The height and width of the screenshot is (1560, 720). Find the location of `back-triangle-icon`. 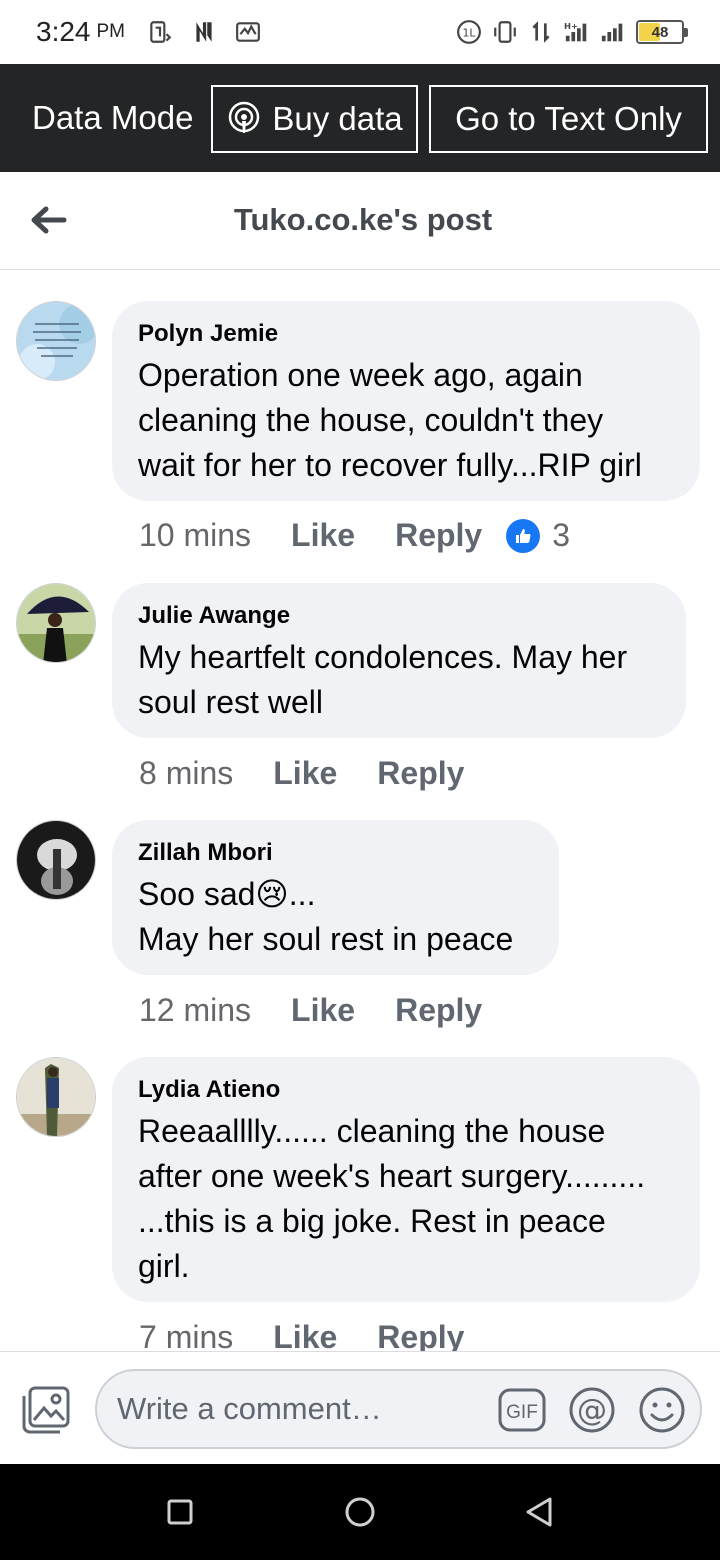

back-triangle-icon is located at coordinates (540, 1512).